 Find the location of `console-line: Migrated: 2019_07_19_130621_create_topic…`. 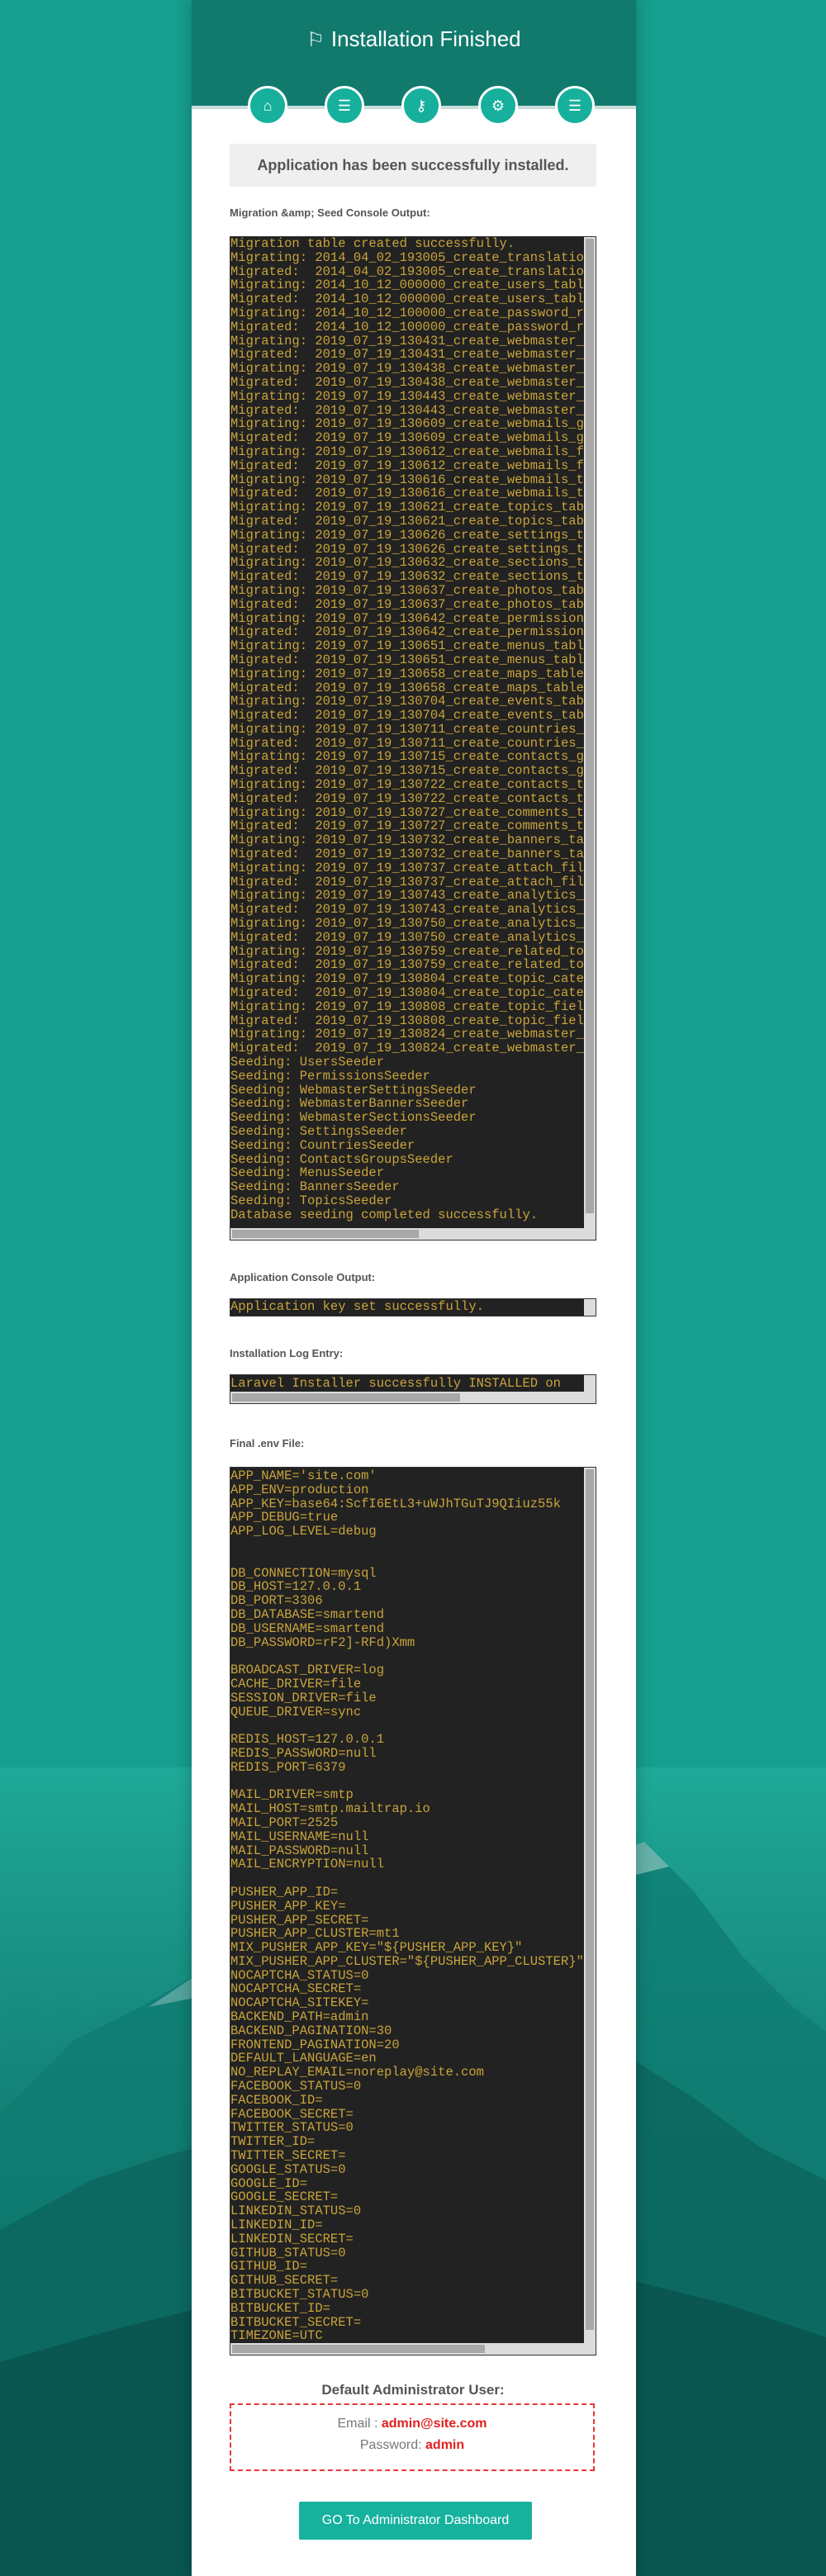

console-line: Migrated: 2019_07_19_130621_create_topic… is located at coordinates (407, 521).